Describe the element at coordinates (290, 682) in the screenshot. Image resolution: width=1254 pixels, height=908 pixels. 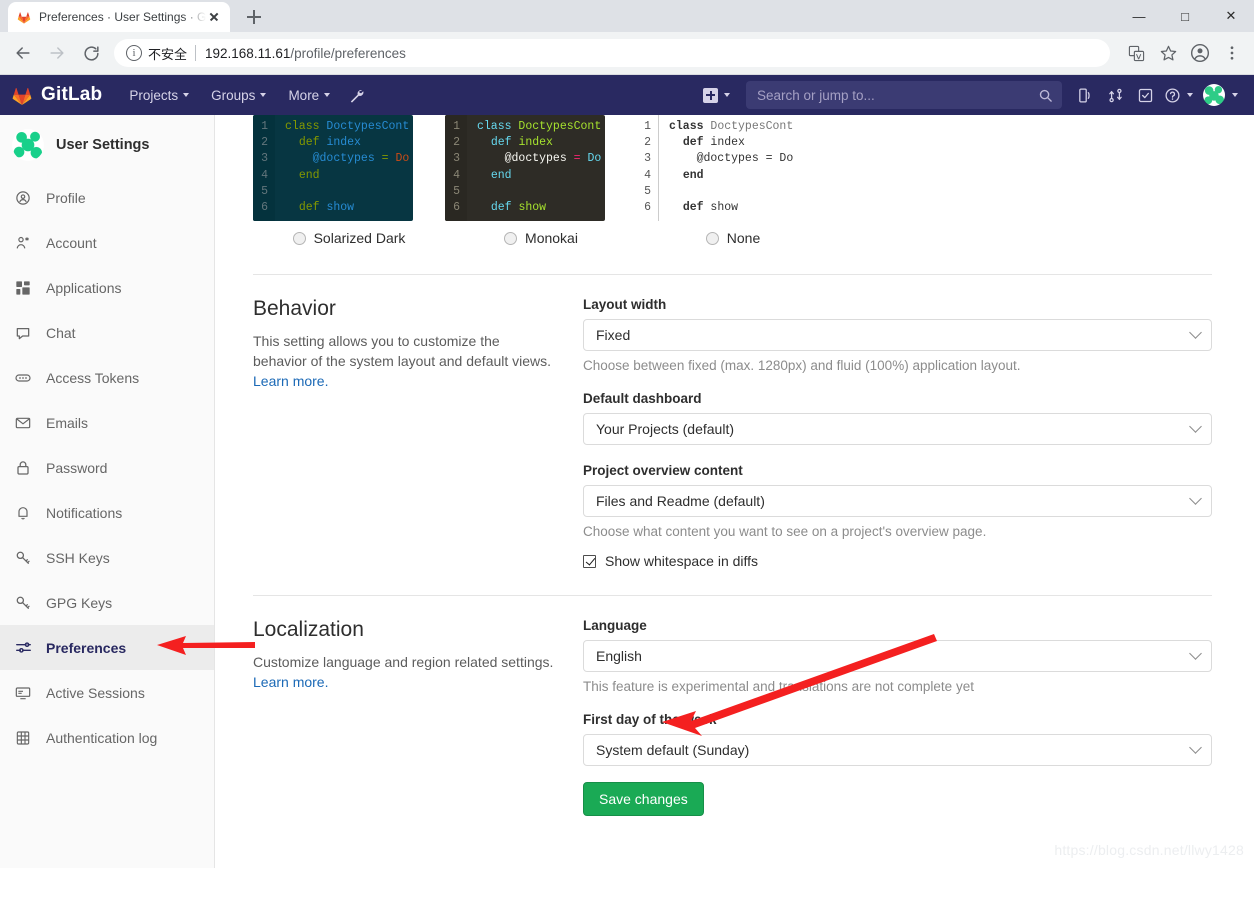
I see `localization-learn-more-link: Learn more.` at that location.